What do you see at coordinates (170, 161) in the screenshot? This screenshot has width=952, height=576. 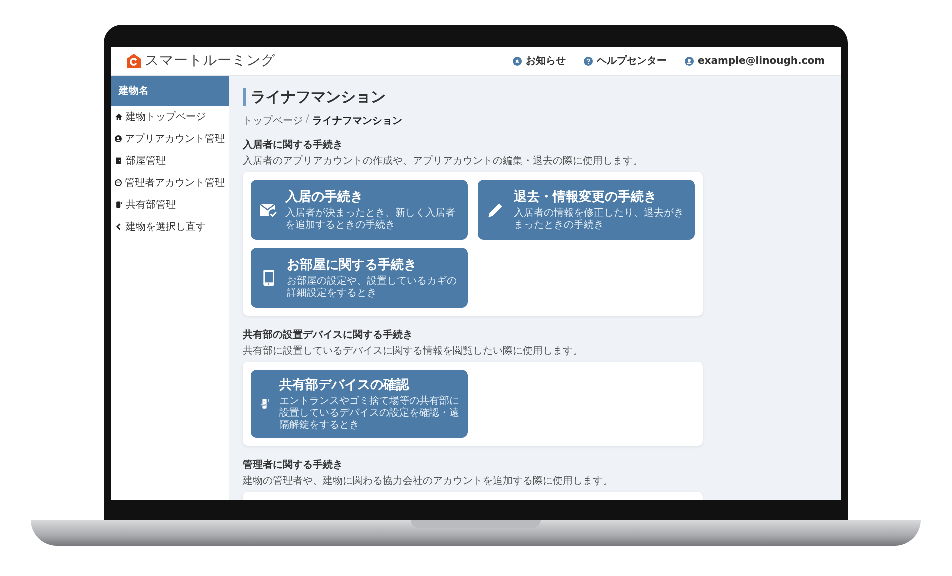 I see `sidebar-item: 部屋管理` at bounding box center [170, 161].